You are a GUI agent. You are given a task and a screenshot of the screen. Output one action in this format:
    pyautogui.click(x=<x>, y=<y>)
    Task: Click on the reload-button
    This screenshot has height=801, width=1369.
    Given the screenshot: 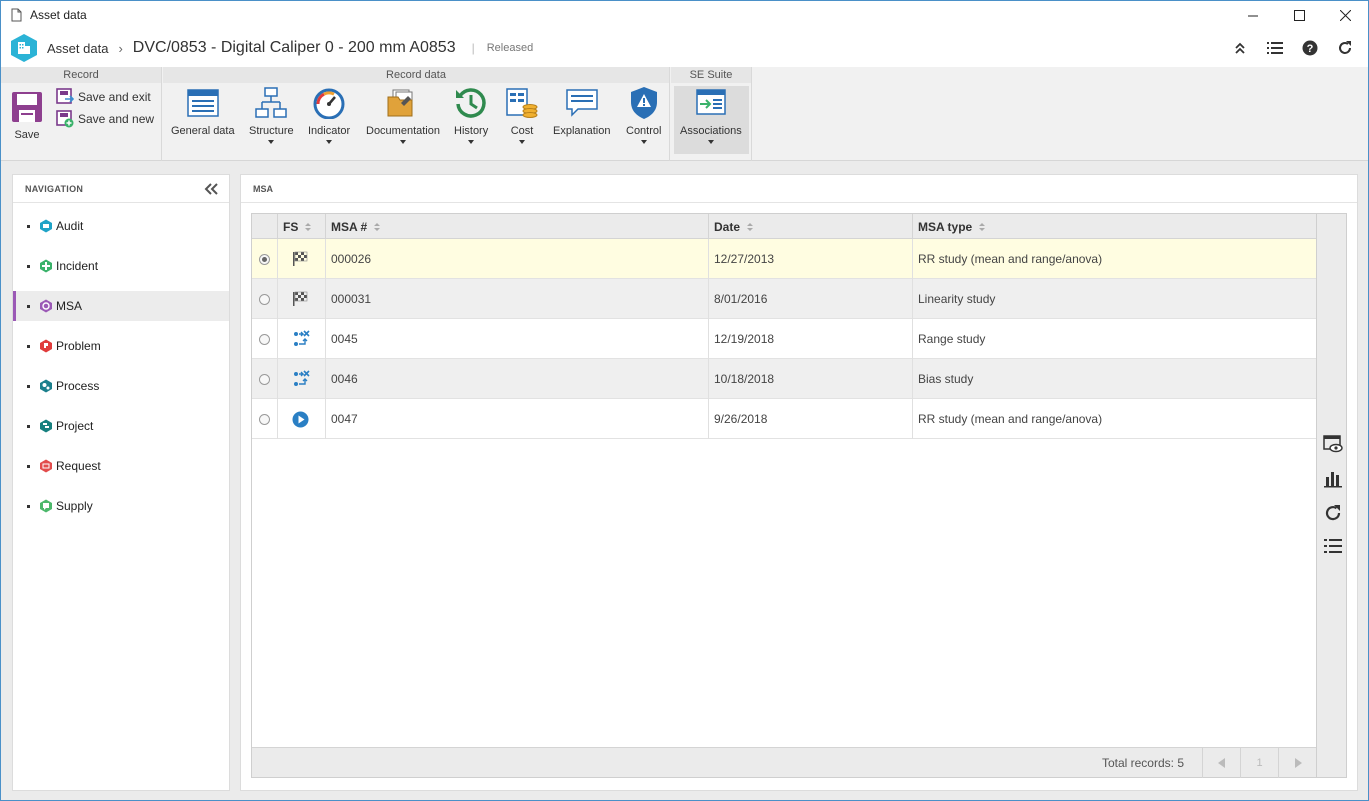 What is the action you would take?
    pyautogui.click(x=1333, y=513)
    